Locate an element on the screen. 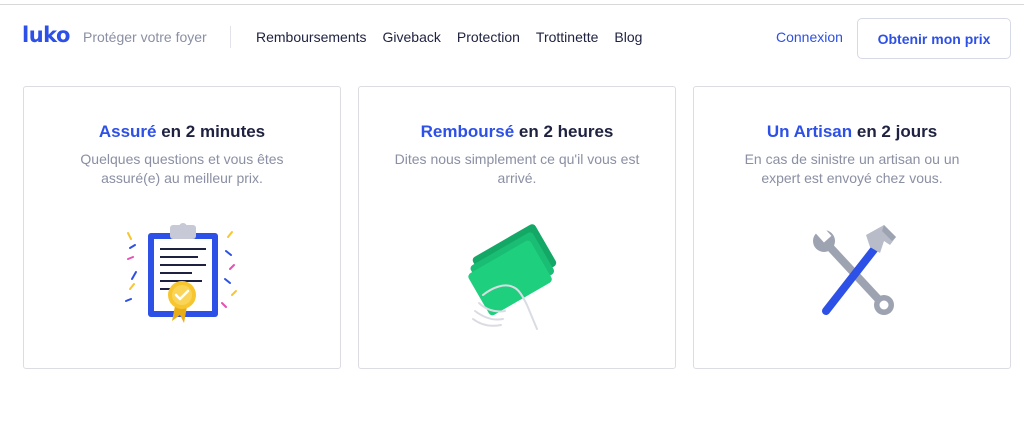 The image size is (1024, 427). card-title-rest: en 2 minutes is located at coordinates (211, 131).